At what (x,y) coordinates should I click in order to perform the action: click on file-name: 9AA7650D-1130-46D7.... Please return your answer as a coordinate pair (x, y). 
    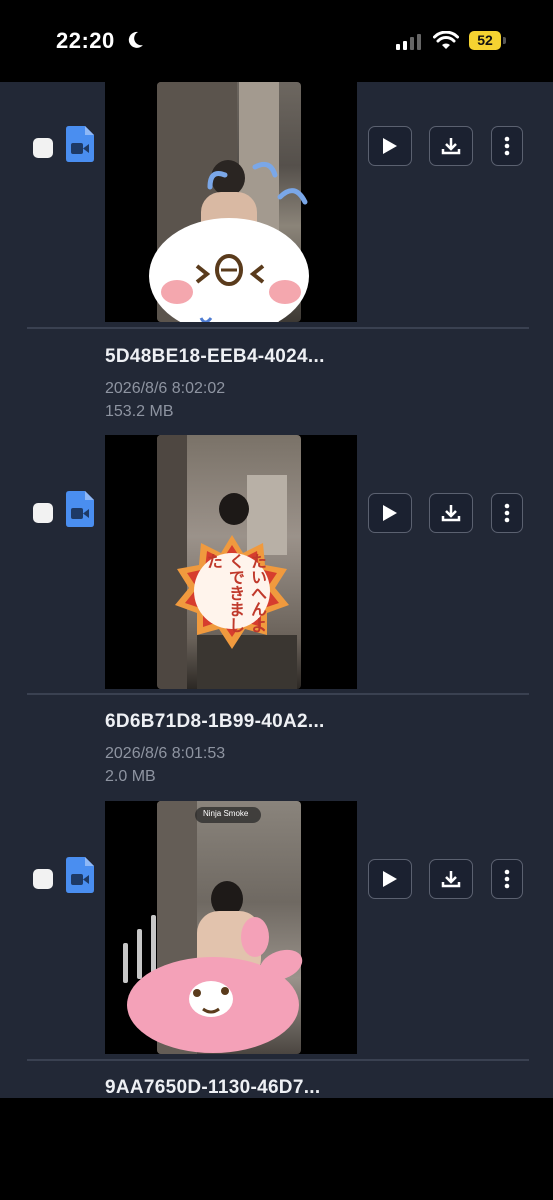
    Looking at the image, I should click on (213, 1087).